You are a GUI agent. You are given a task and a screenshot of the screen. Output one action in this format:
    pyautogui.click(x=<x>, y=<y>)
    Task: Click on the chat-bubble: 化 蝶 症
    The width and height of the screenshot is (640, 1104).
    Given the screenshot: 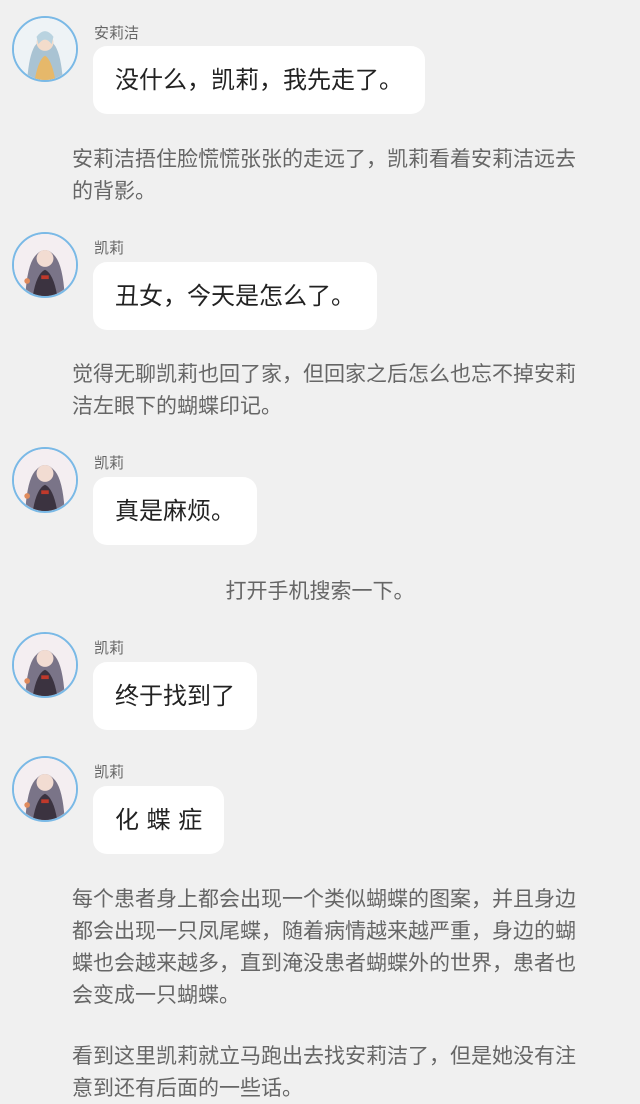 What is the action you would take?
    pyautogui.click(x=159, y=820)
    